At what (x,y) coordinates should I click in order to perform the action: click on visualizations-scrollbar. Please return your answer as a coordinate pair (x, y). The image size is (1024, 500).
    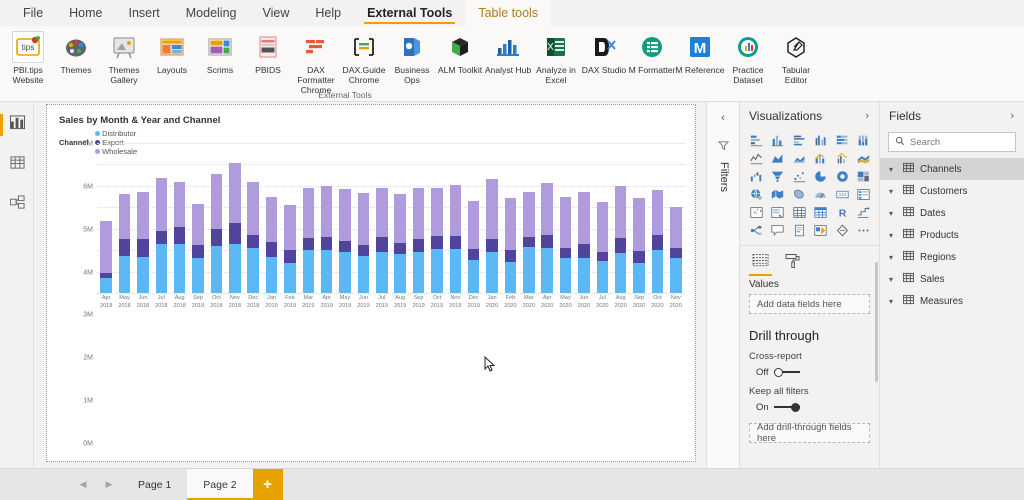
    Looking at the image, I should click on (876, 322).